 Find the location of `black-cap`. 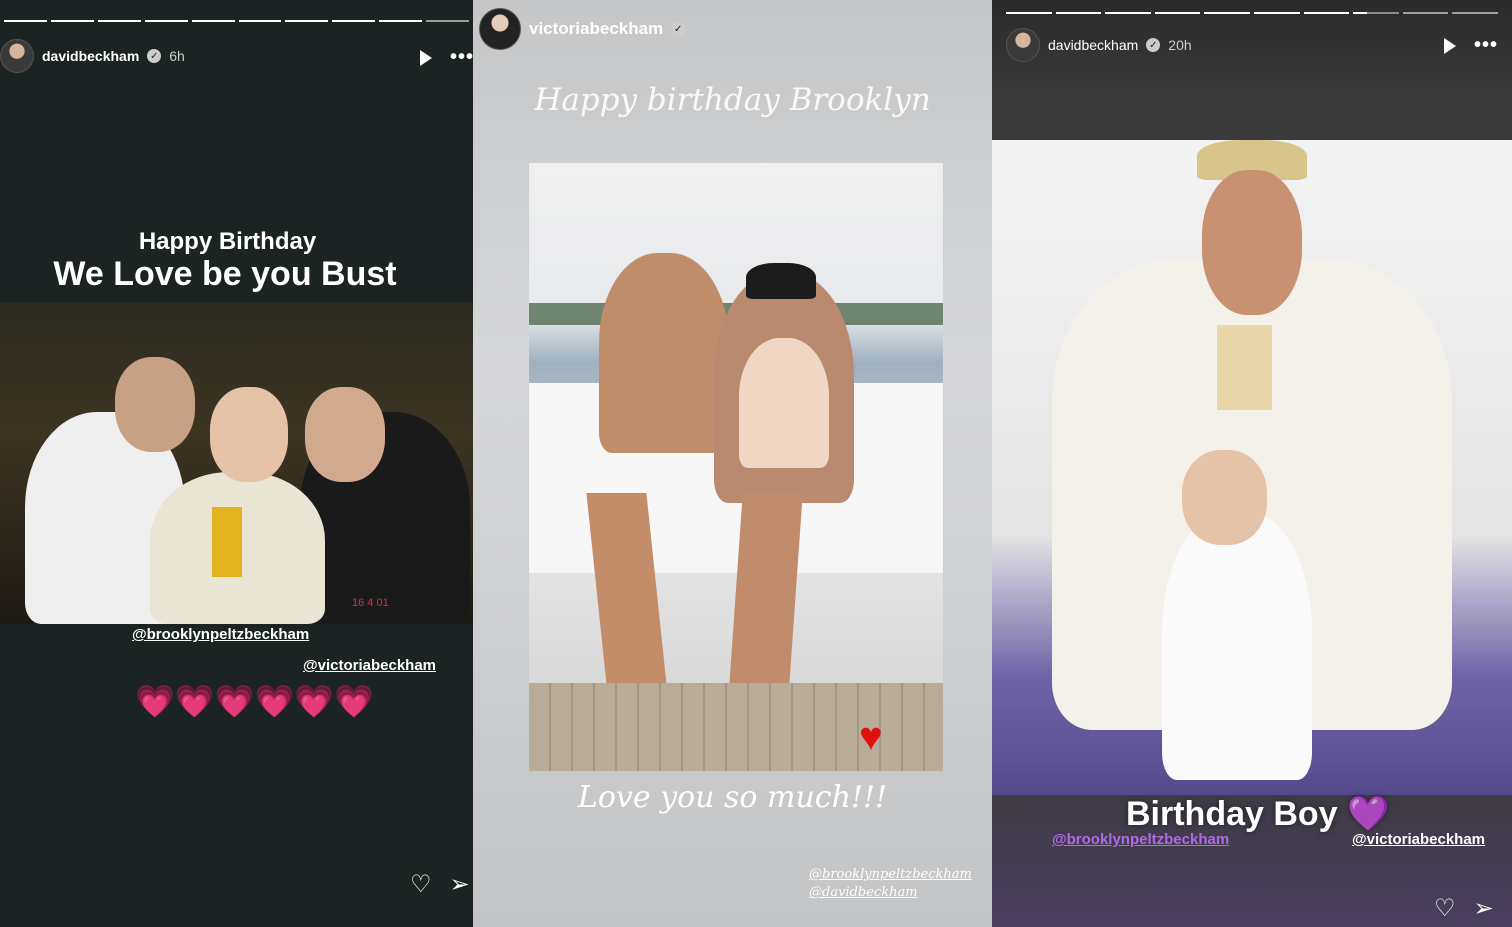

black-cap is located at coordinates (781, 281).